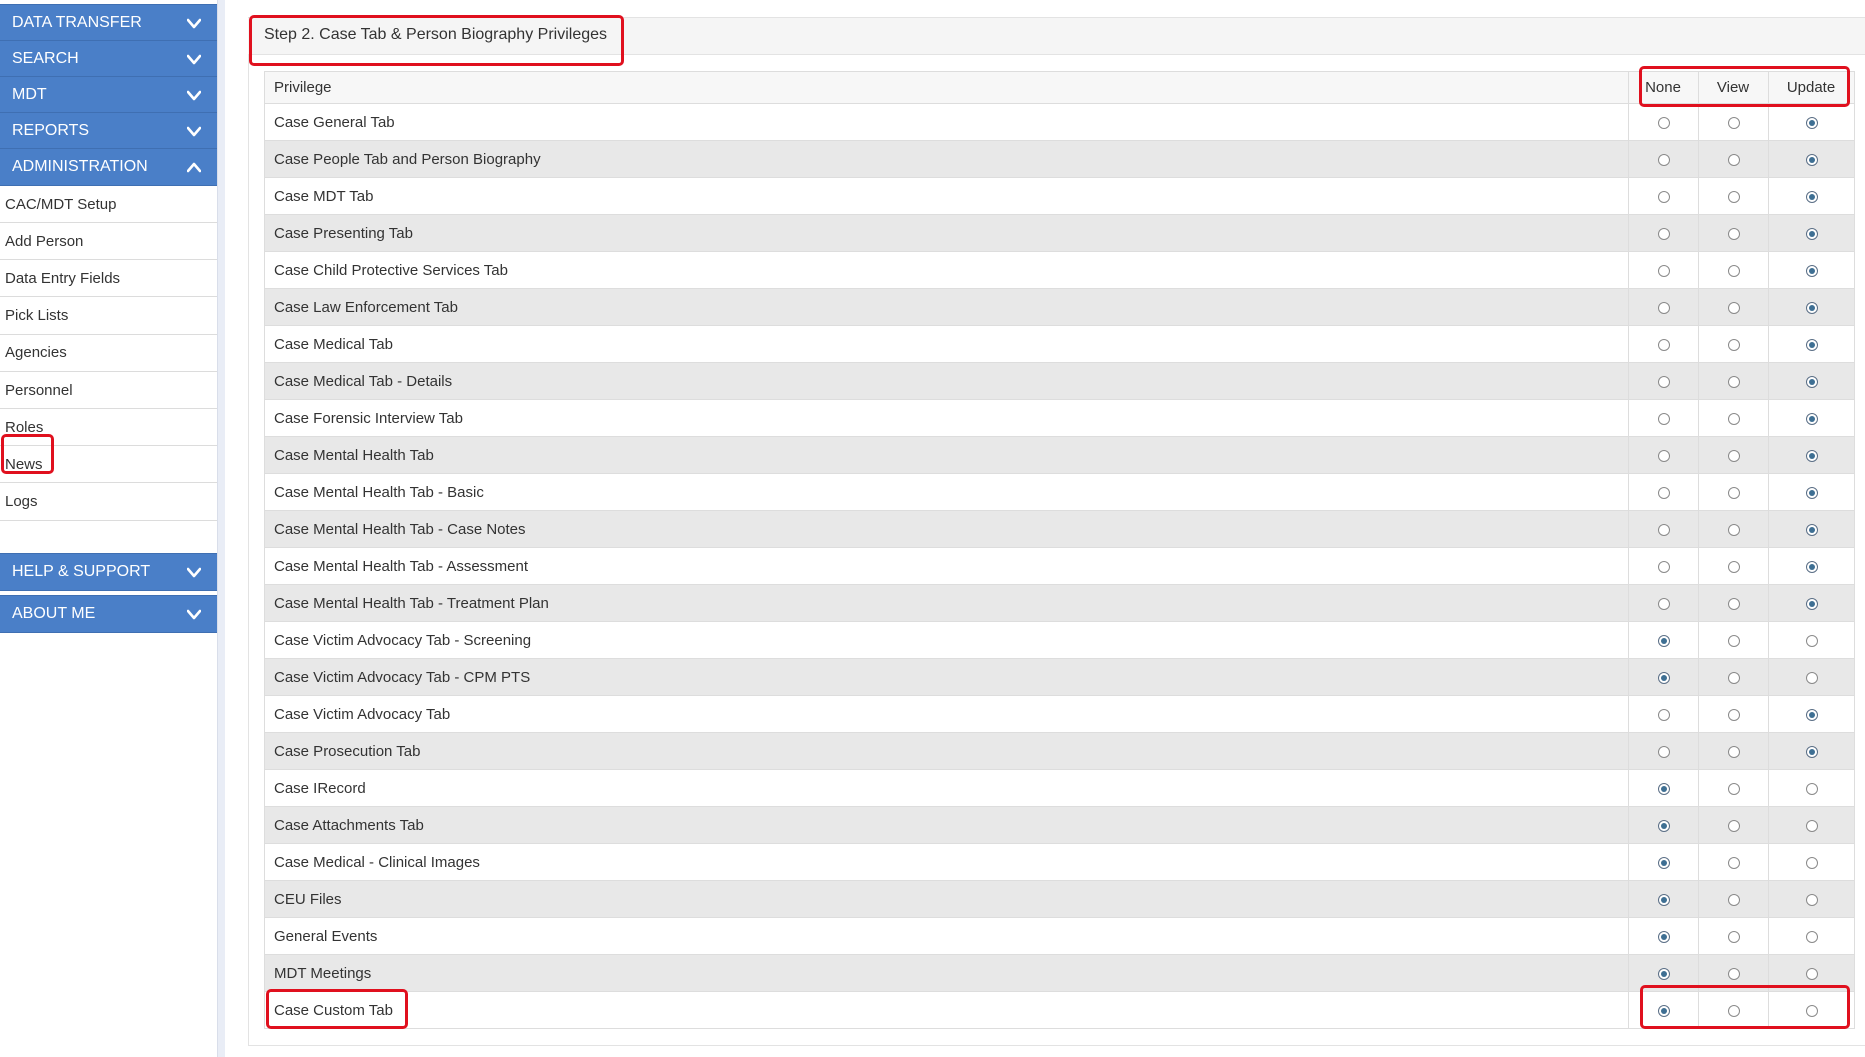 This screenshot has width=1865, height=1057. I want to click on sidebar-item-logs: Logs, so click(108, 502).